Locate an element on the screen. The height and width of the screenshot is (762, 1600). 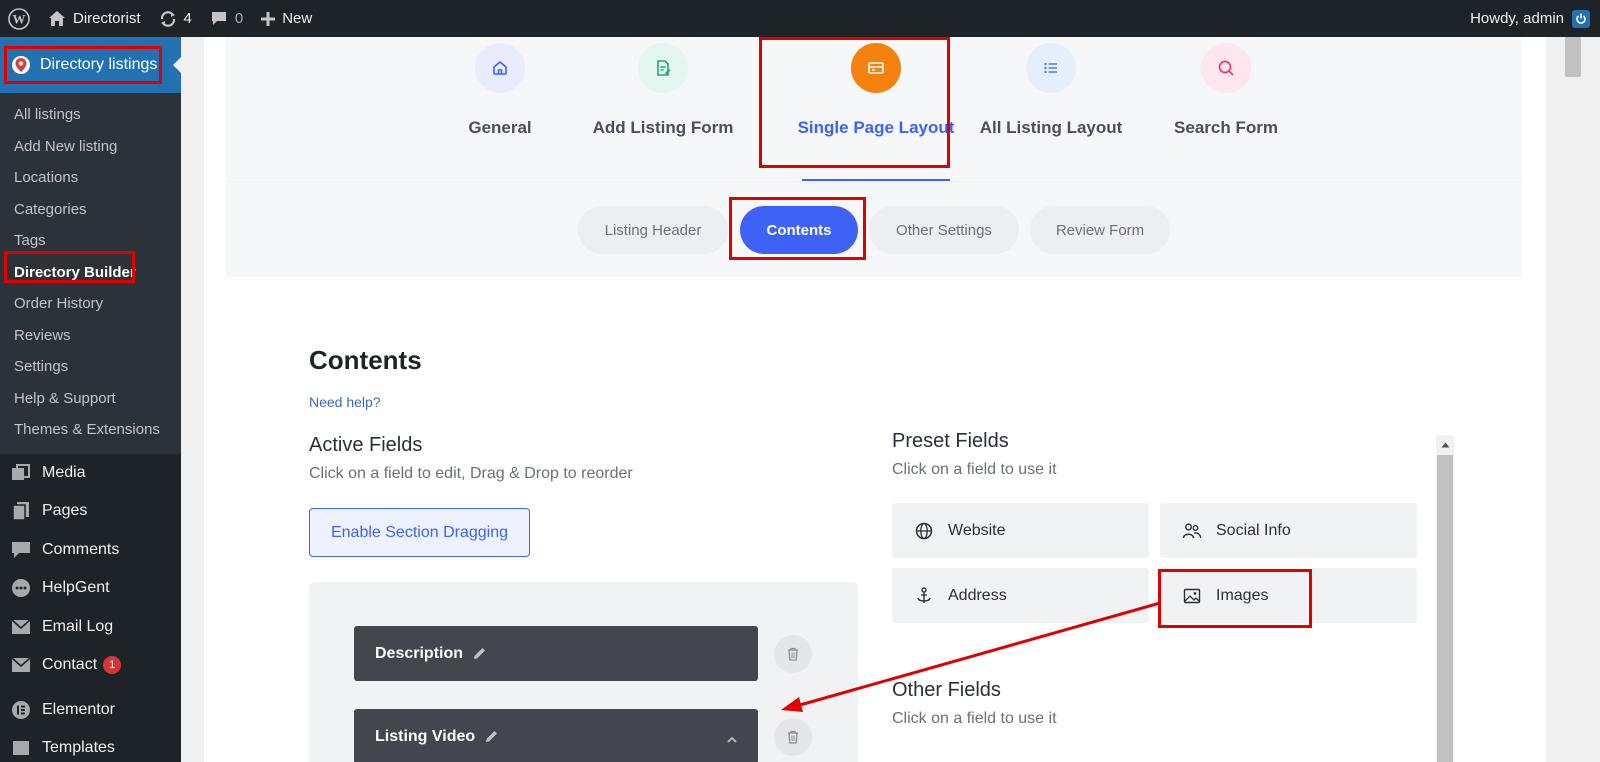
submenu-categories: Categories is located at coordinates (90, 210).